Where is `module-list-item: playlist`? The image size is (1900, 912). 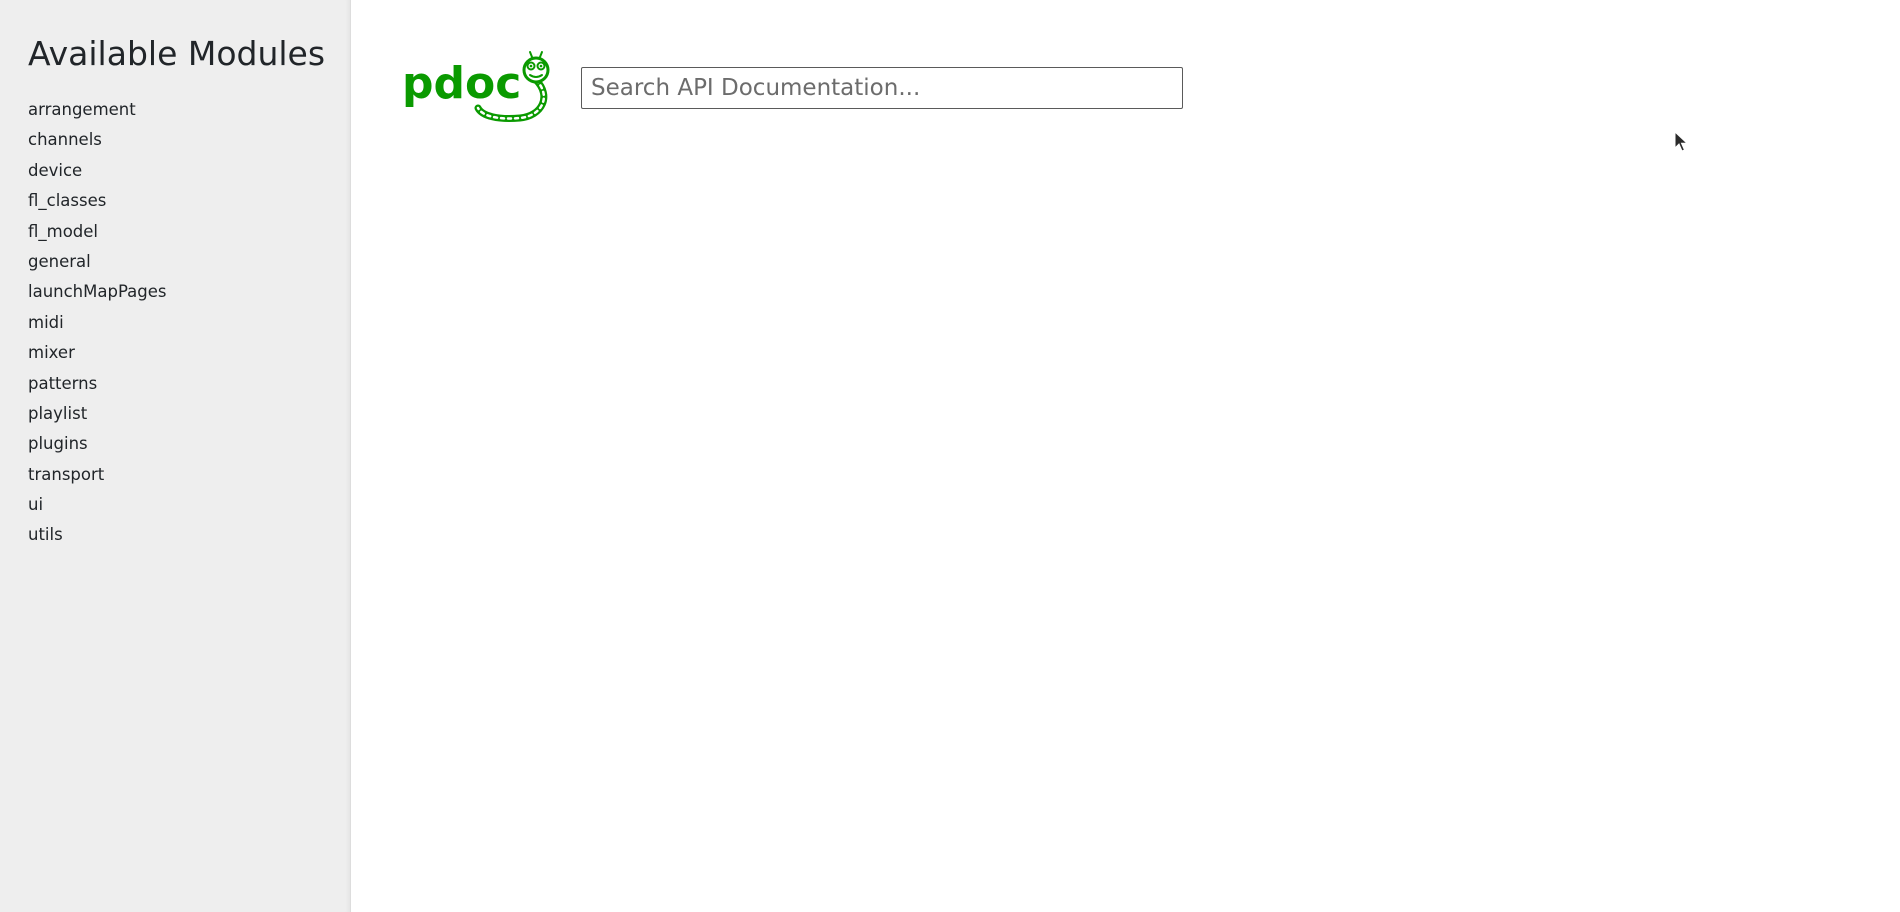 module-list-item: playlist is located at coordinates (189, 414).